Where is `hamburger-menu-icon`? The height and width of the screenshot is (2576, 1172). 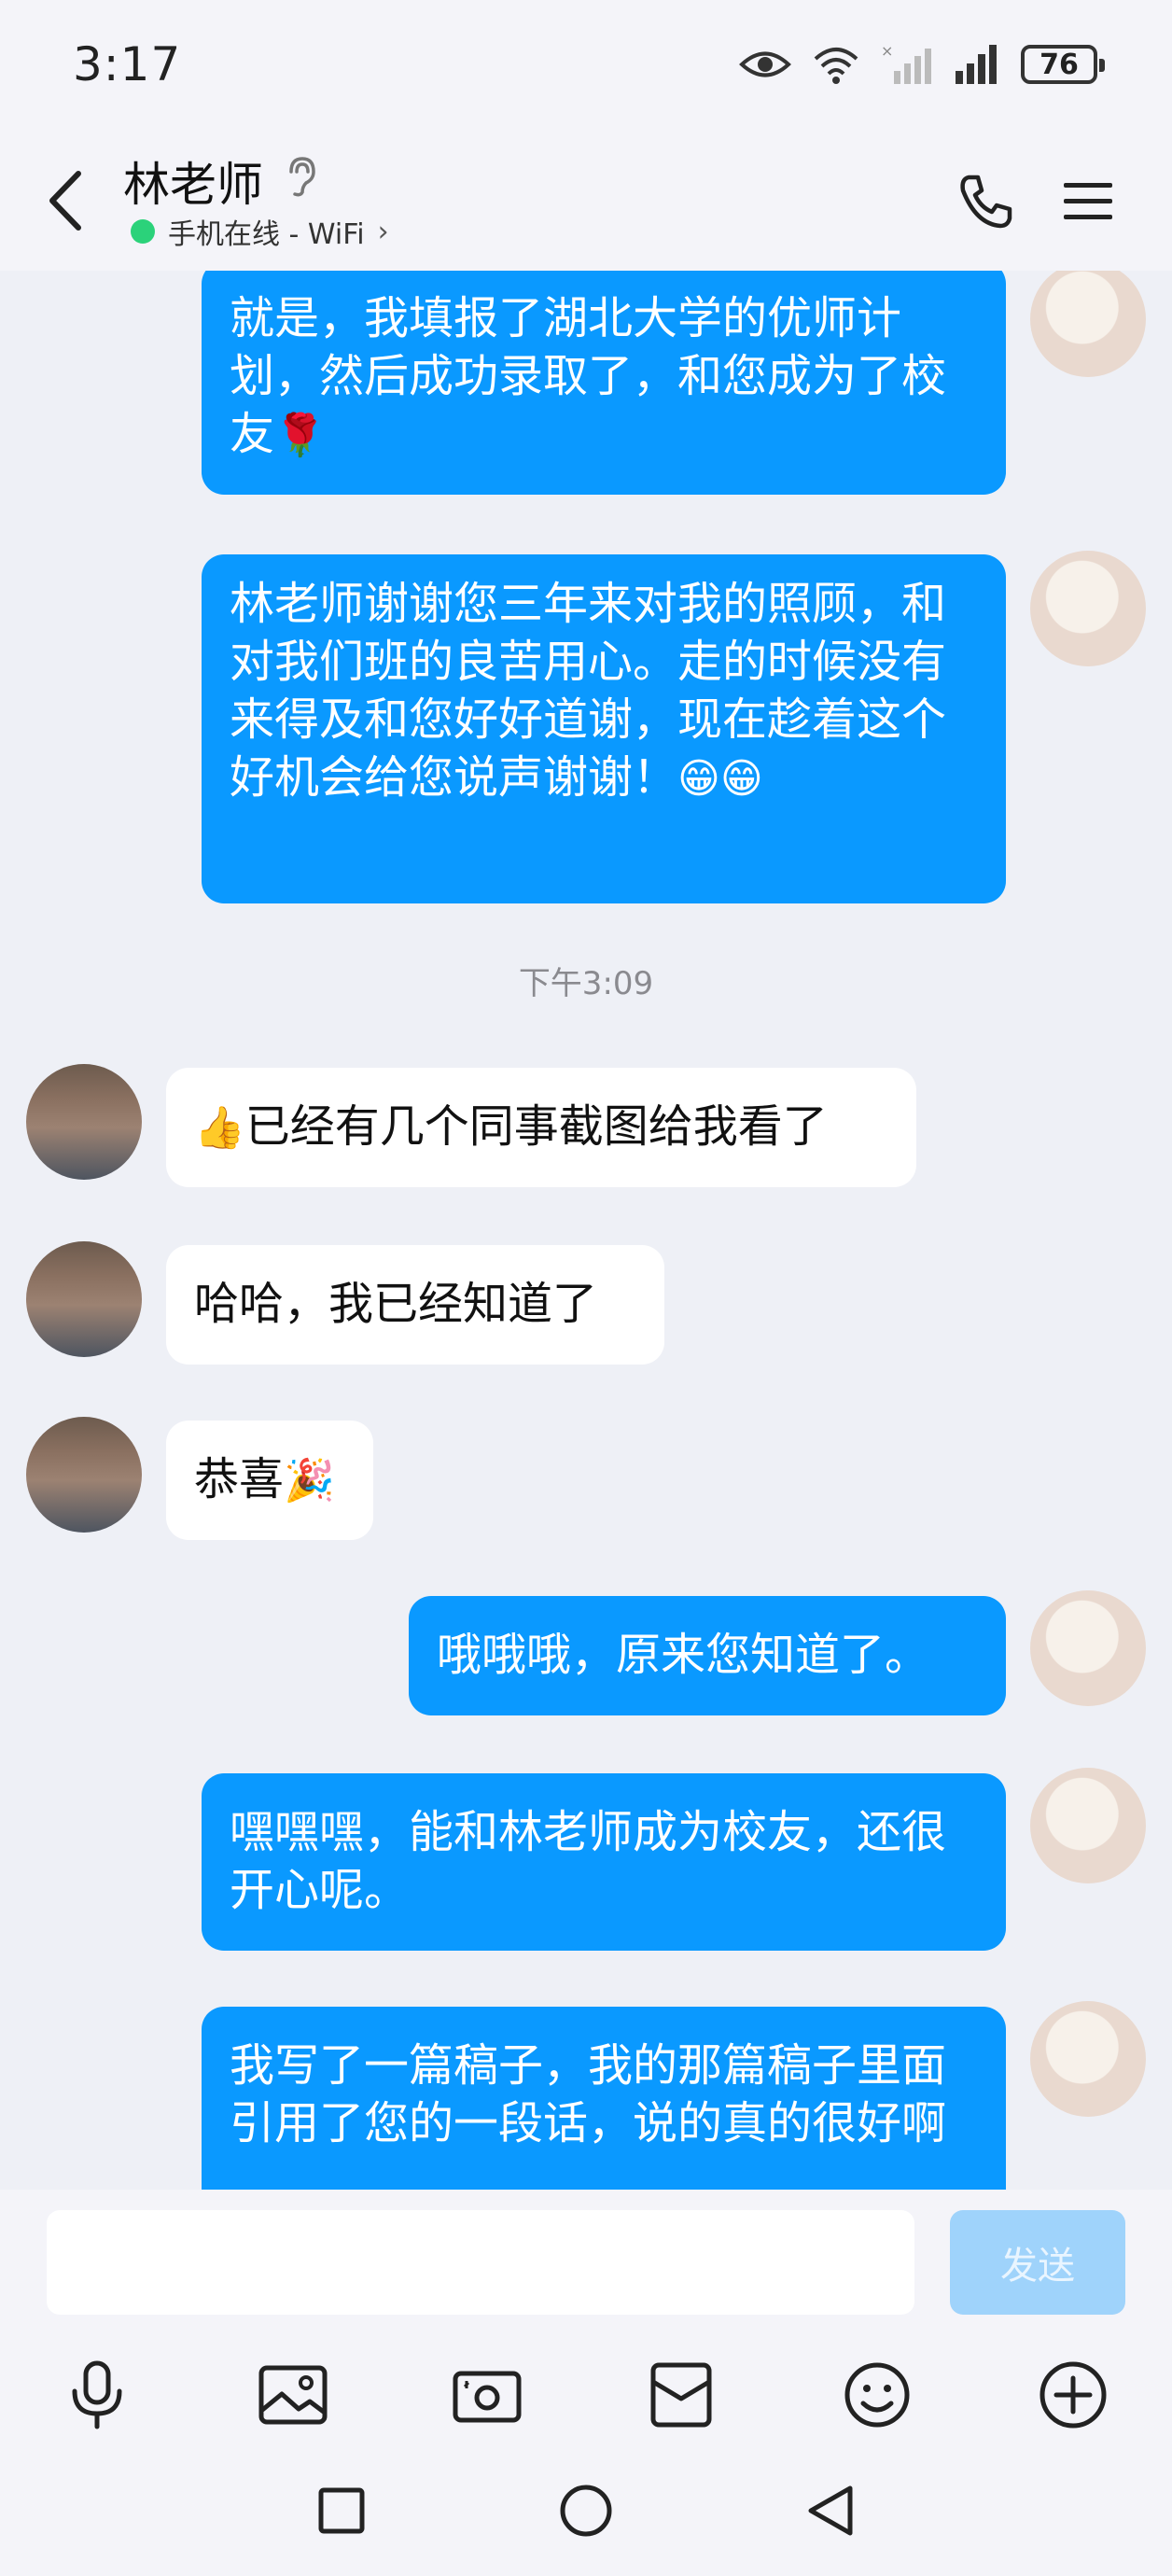
hamburger-menu-icon is located at coordinates (1088, 201).